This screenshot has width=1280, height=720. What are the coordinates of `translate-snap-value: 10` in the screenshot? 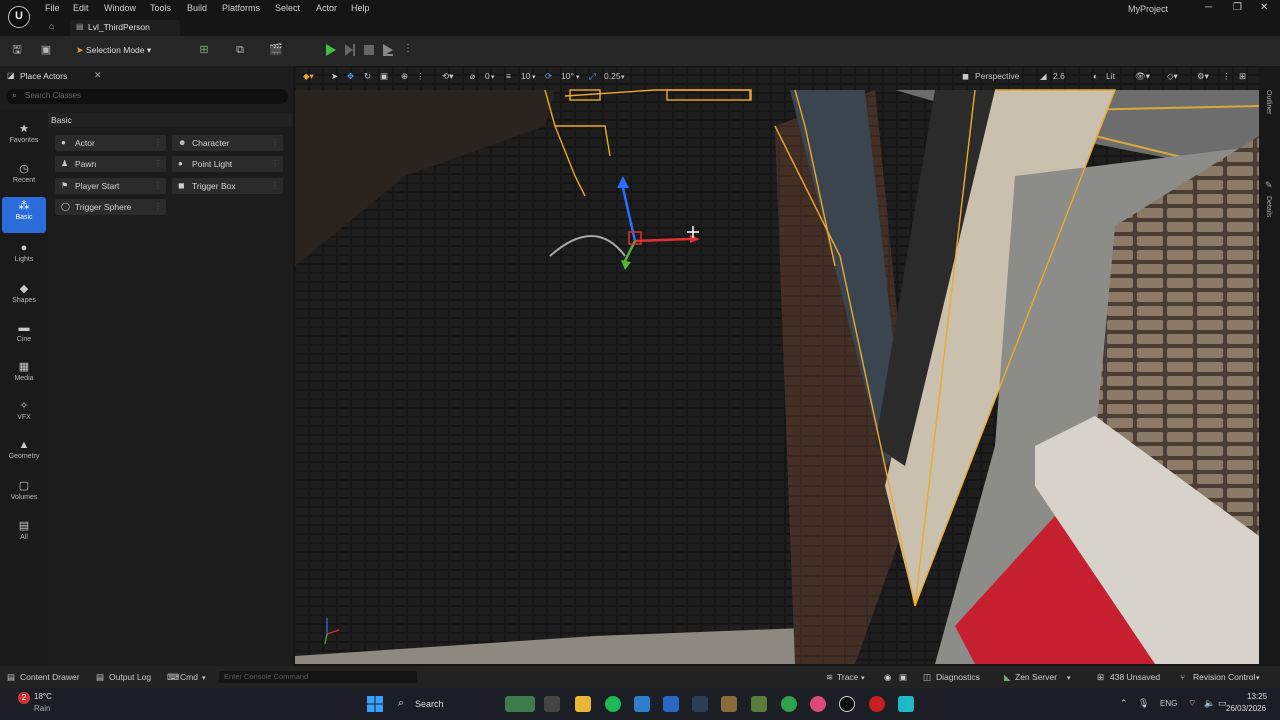 It's located at (525, 76).